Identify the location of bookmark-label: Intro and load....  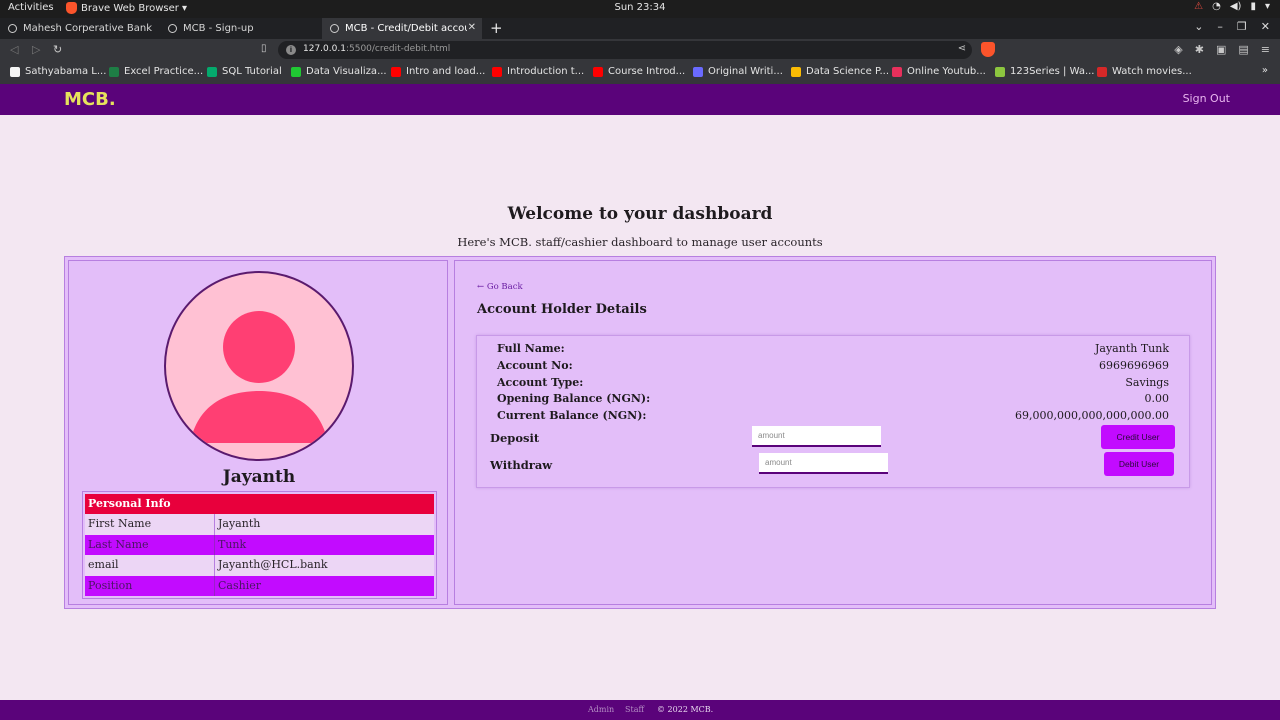
(446, 71).